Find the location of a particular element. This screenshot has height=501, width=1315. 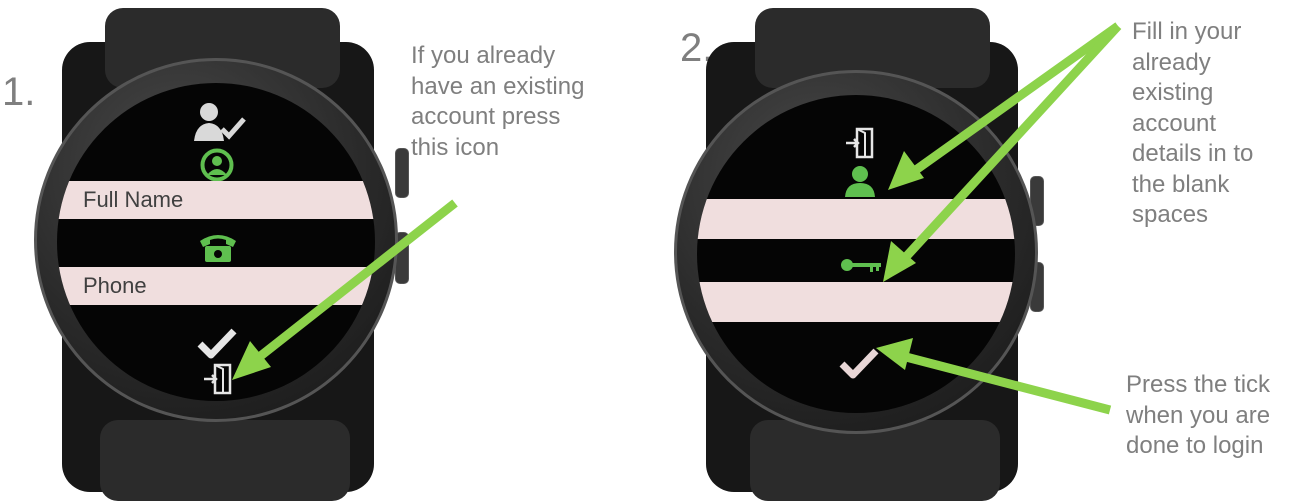

step-2-arrows is located at coordinates (999, 218).